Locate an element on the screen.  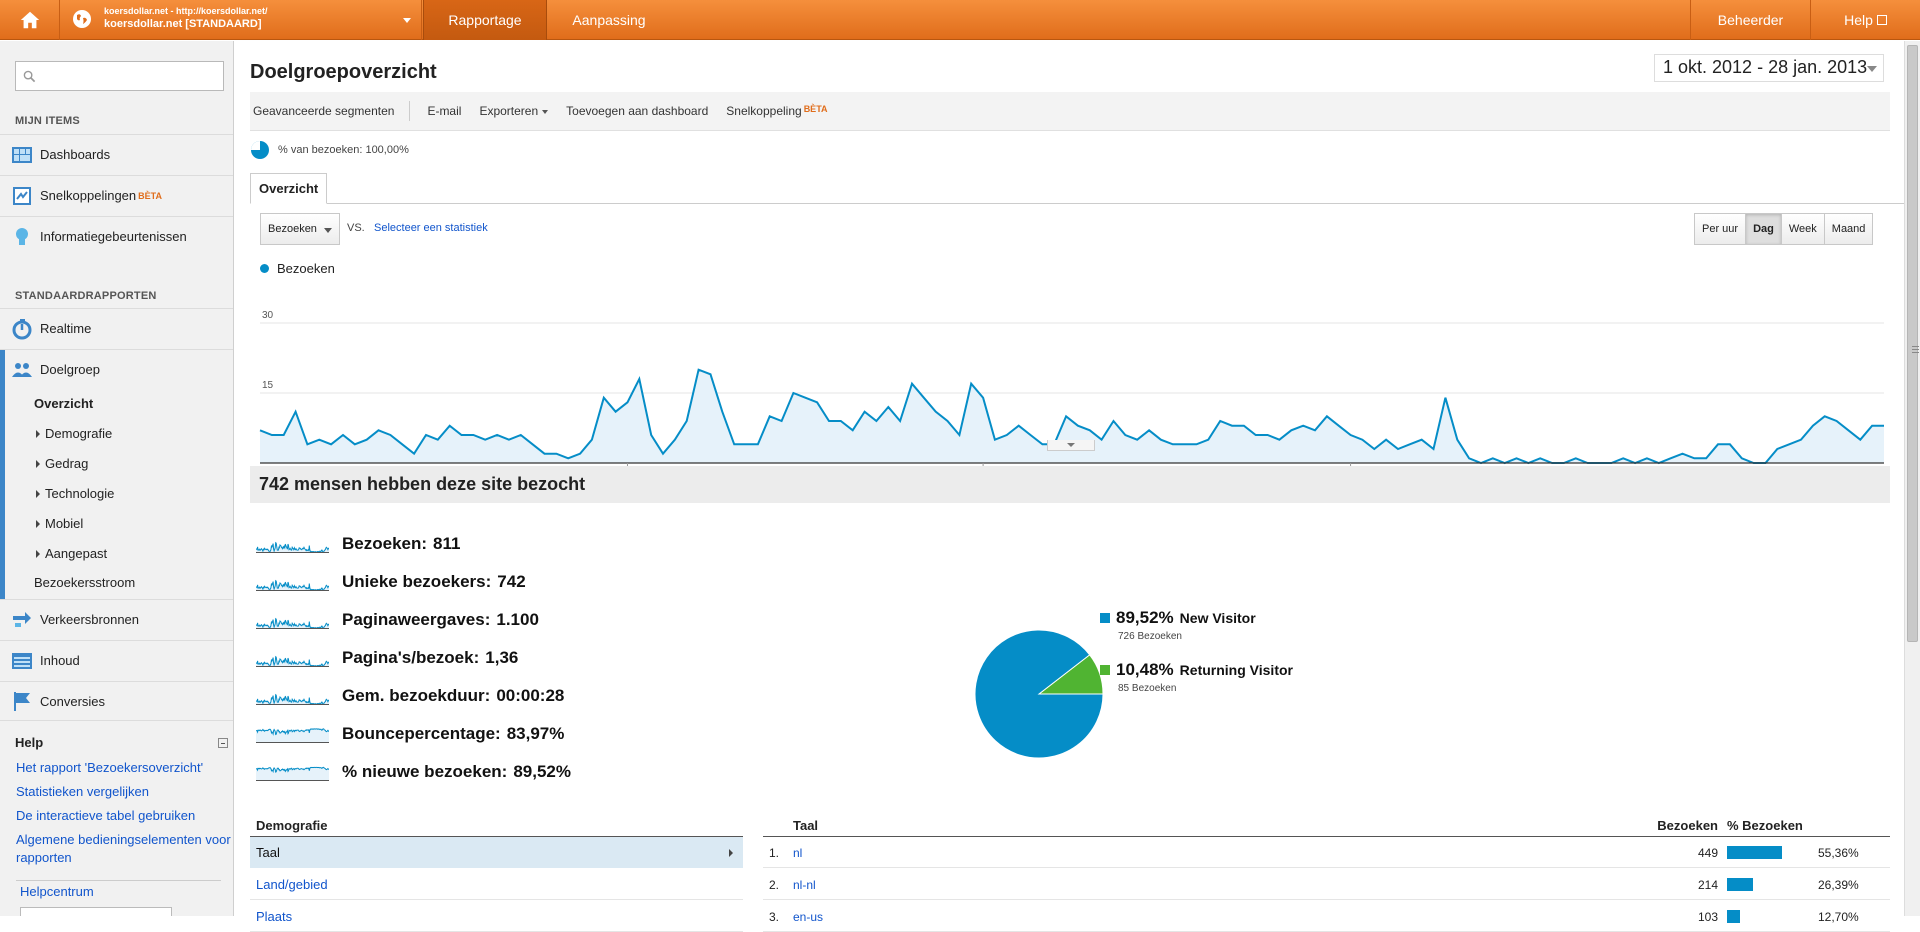
sidebar-item-shortcuts: Snelkoppelingen BÈTA is located at coordinates (116, 195).